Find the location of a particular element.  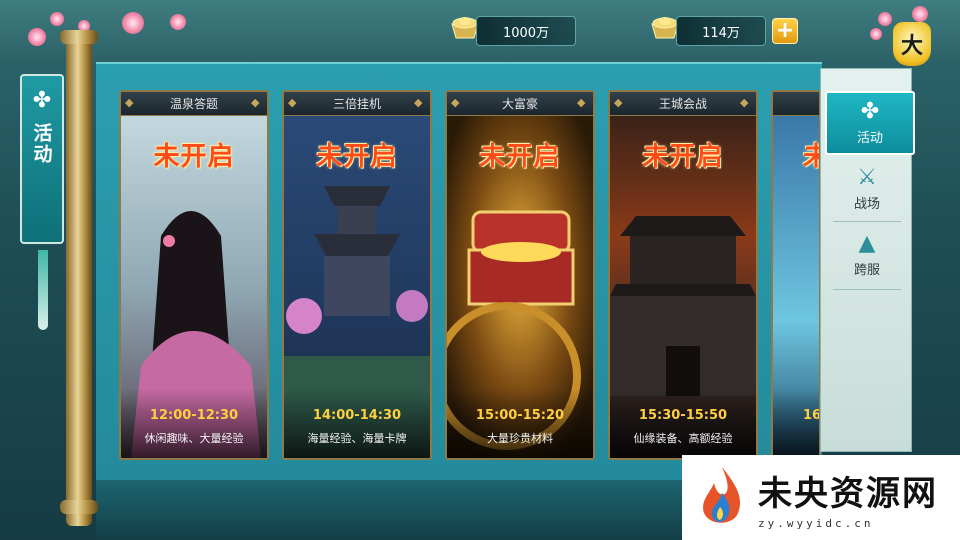

event-title: 温泉答题 is located at coordinates (193, 104).